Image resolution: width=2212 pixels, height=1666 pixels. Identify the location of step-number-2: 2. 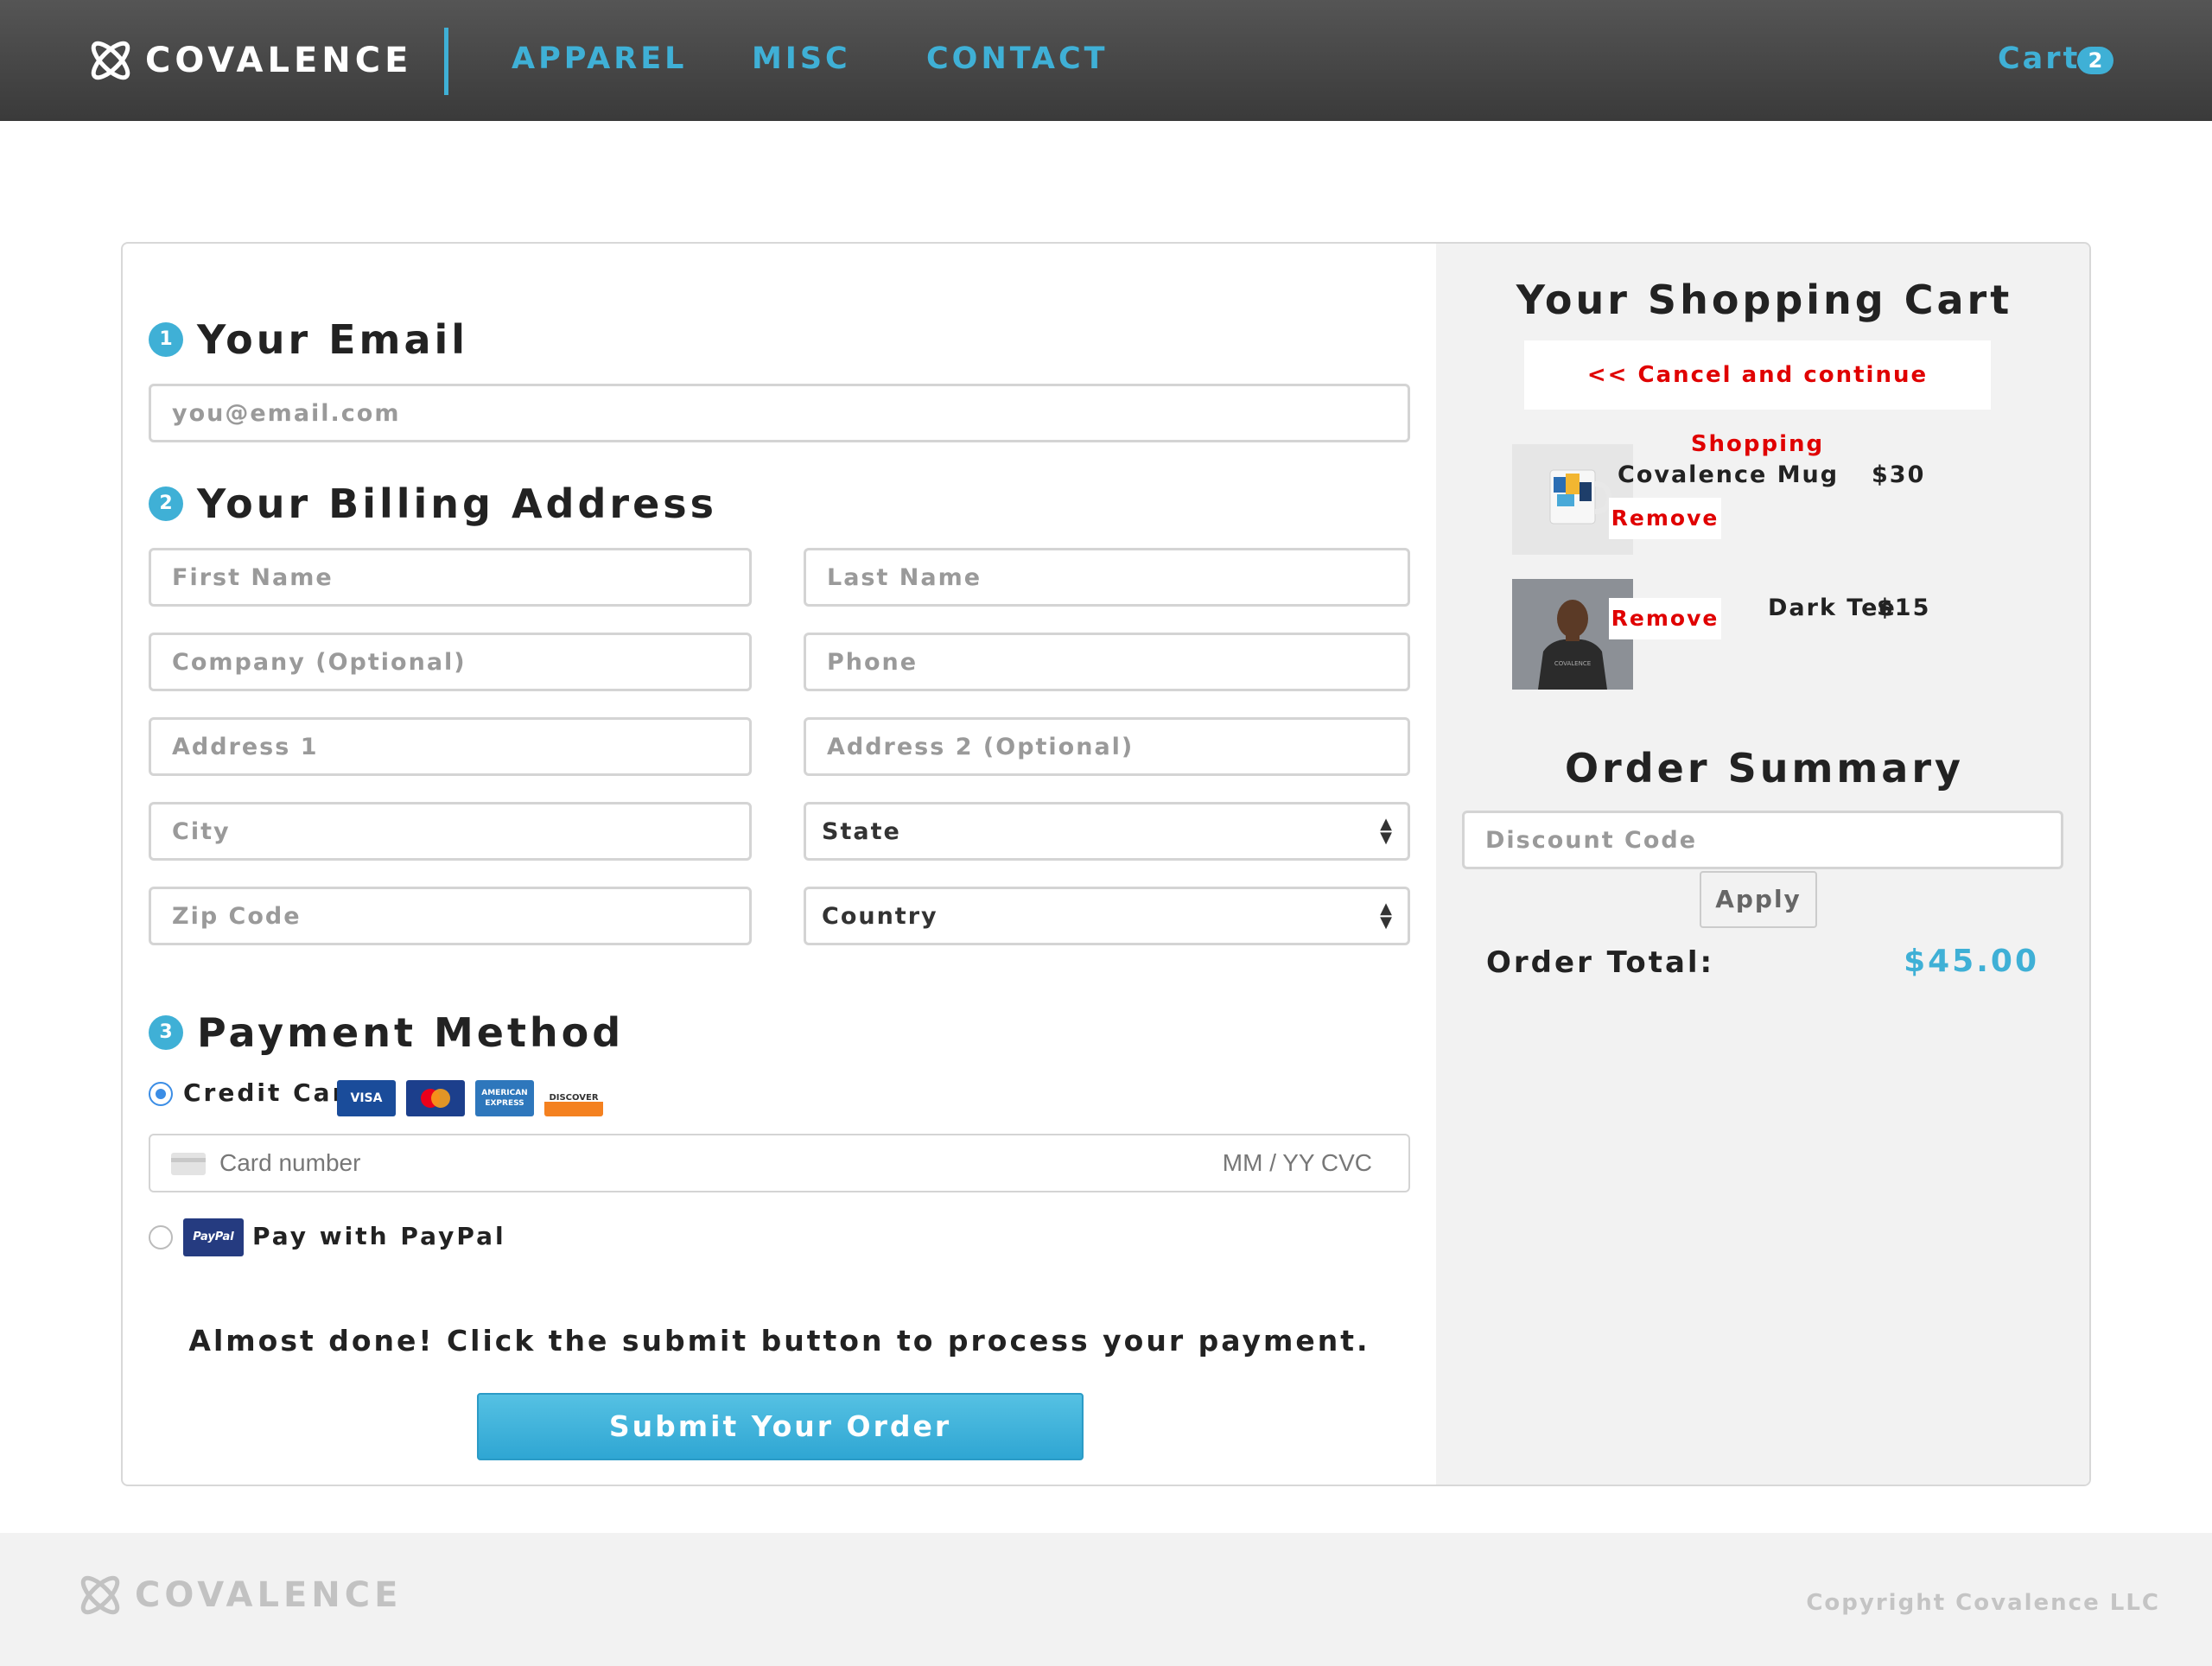
(166, 503).